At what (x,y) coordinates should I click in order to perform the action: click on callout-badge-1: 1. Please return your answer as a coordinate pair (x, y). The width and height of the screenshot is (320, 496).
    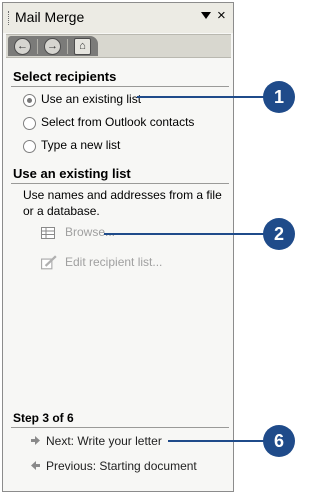
    Looking at the image, I should click on (279, 97).